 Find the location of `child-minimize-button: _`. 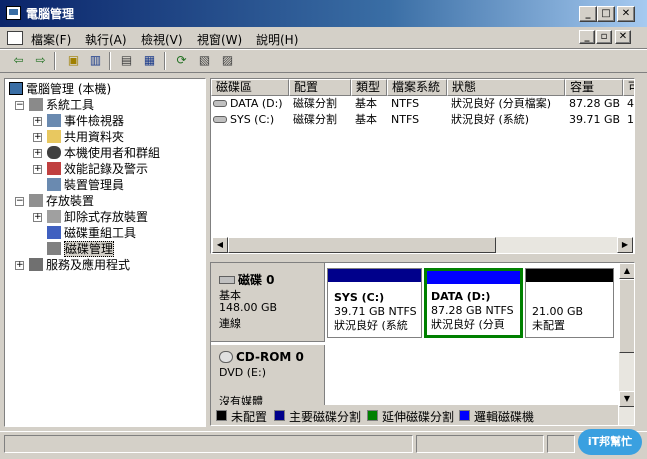

child-minimize-button: _ is located at coordinates (587, 37).